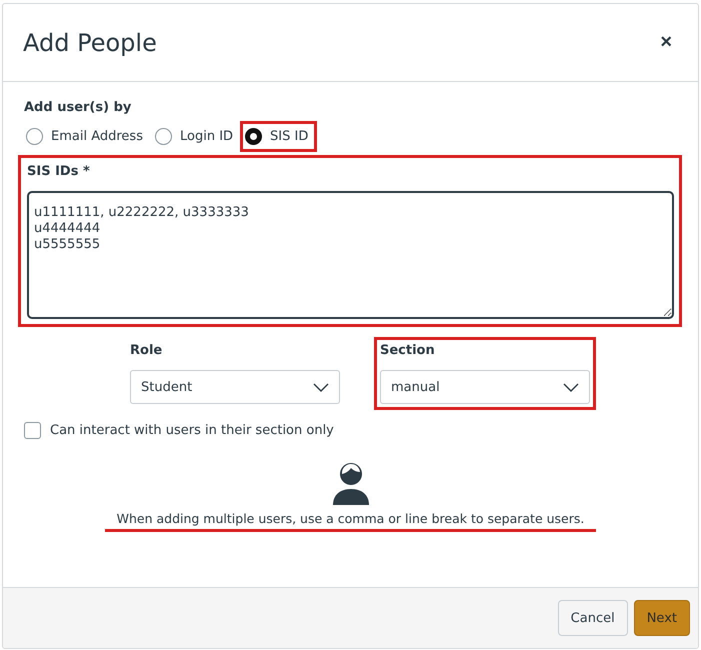 The image size is (701, 650). Describe the element at coordinates (59, 171) in the screenshot. I see `field-label: SIS IDs *` at that location.